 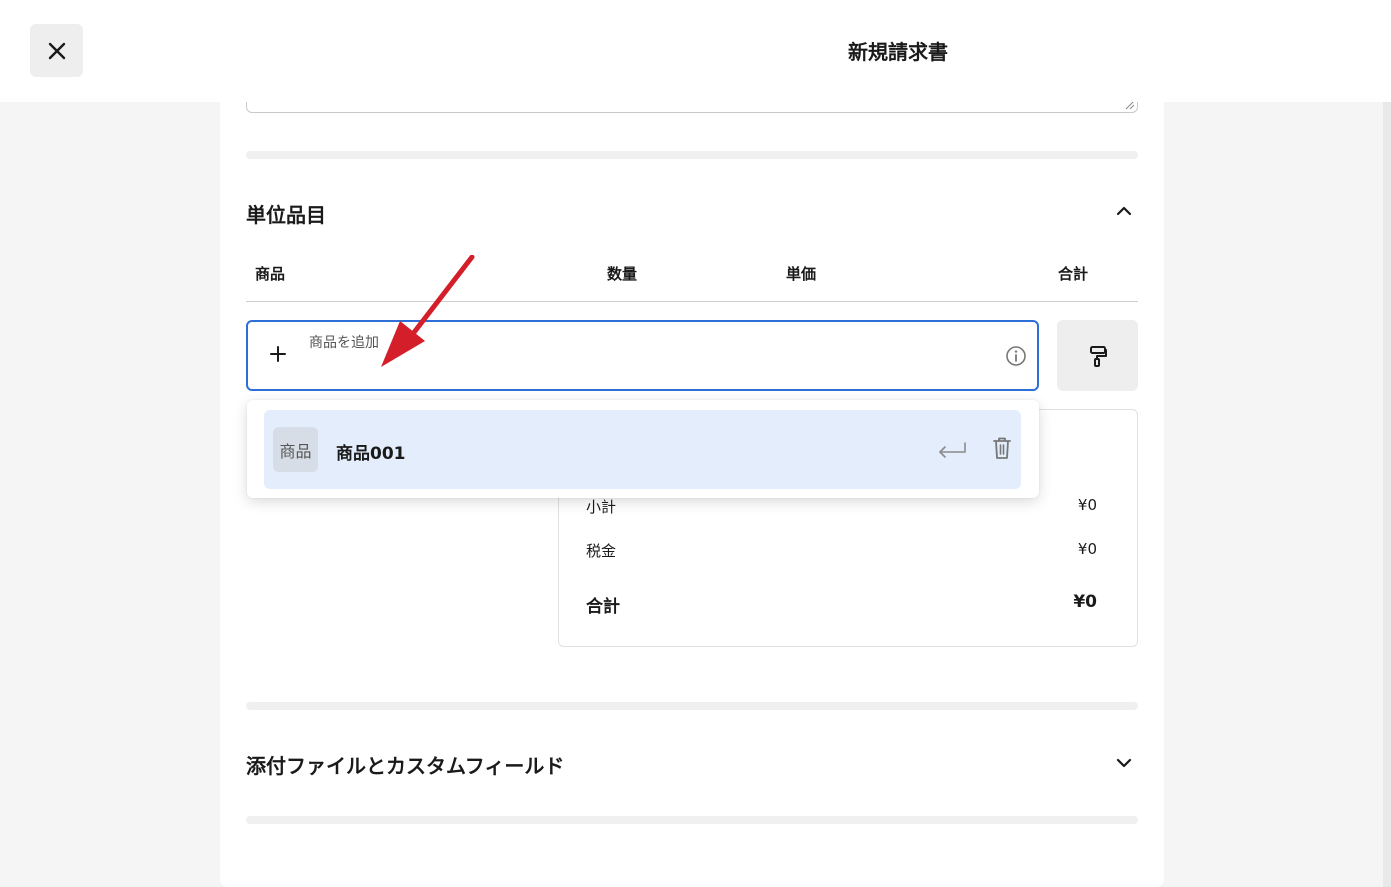 I want to click on format-button, so click(x=1097, y=355).